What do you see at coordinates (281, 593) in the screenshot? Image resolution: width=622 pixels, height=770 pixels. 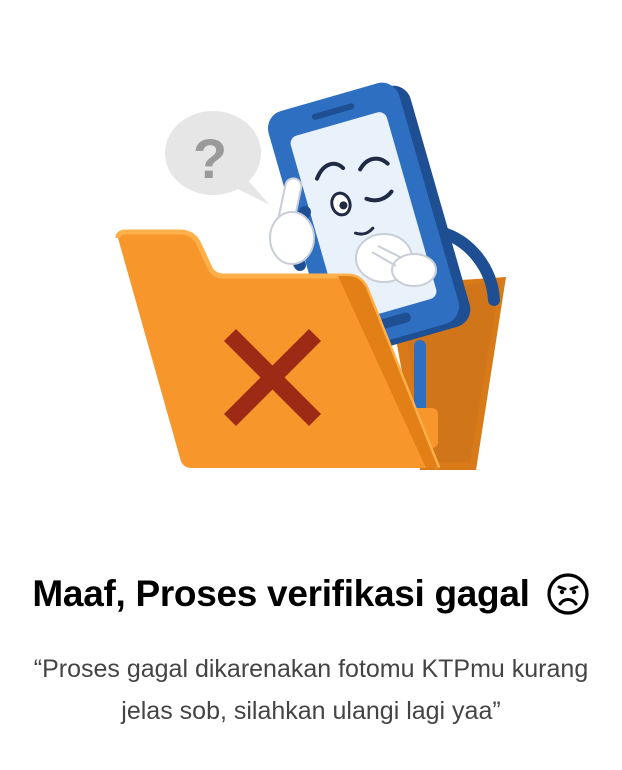 I see `error-title: Maaf, Proses verifikasi gagal` at bounding box center [281, 593].